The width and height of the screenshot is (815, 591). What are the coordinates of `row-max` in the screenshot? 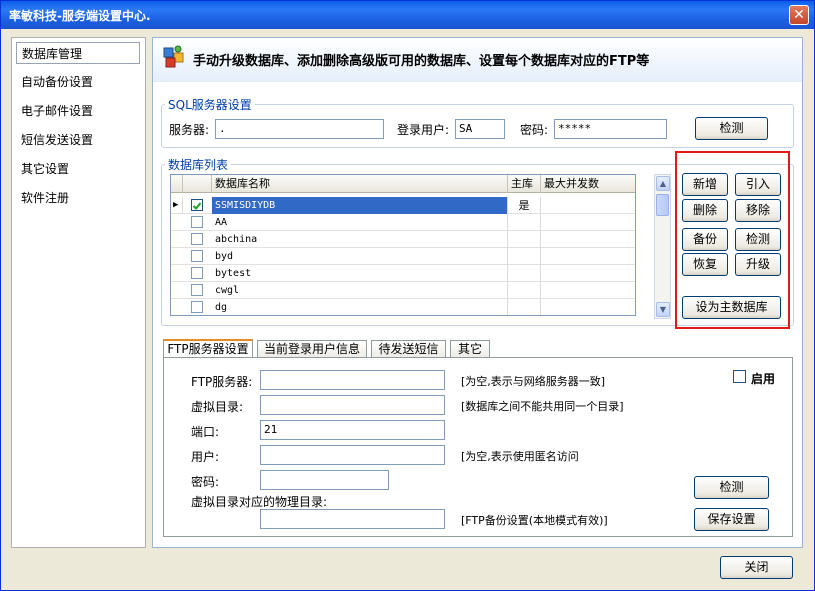 It's located at (588, 205).